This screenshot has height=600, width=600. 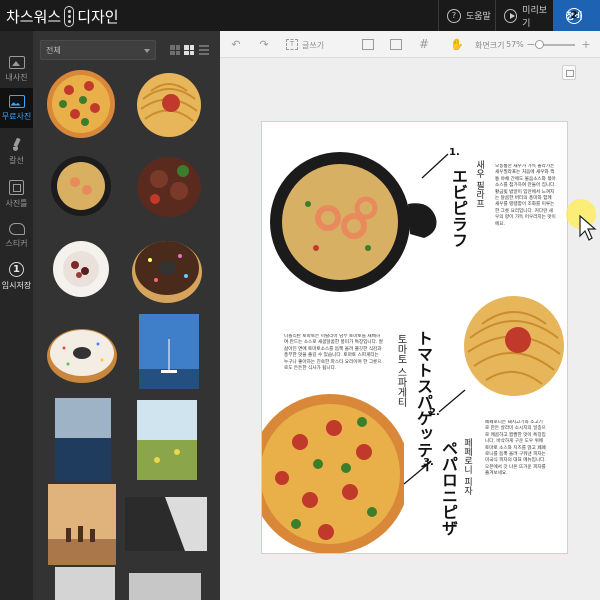 What do you see at coordinates (53, 50) in the screenshot?
I see `category-select-value: 전체` at bounding box center [53, 50].